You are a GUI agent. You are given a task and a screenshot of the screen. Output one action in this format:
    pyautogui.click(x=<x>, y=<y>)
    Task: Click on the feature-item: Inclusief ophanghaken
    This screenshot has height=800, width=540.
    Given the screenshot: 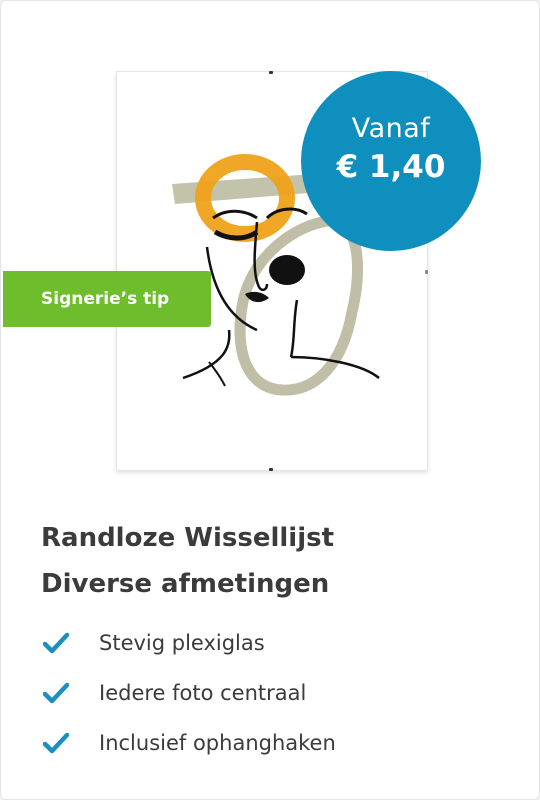 What is the action you would take?
    pyautogui.click(x=188, y=746)
    